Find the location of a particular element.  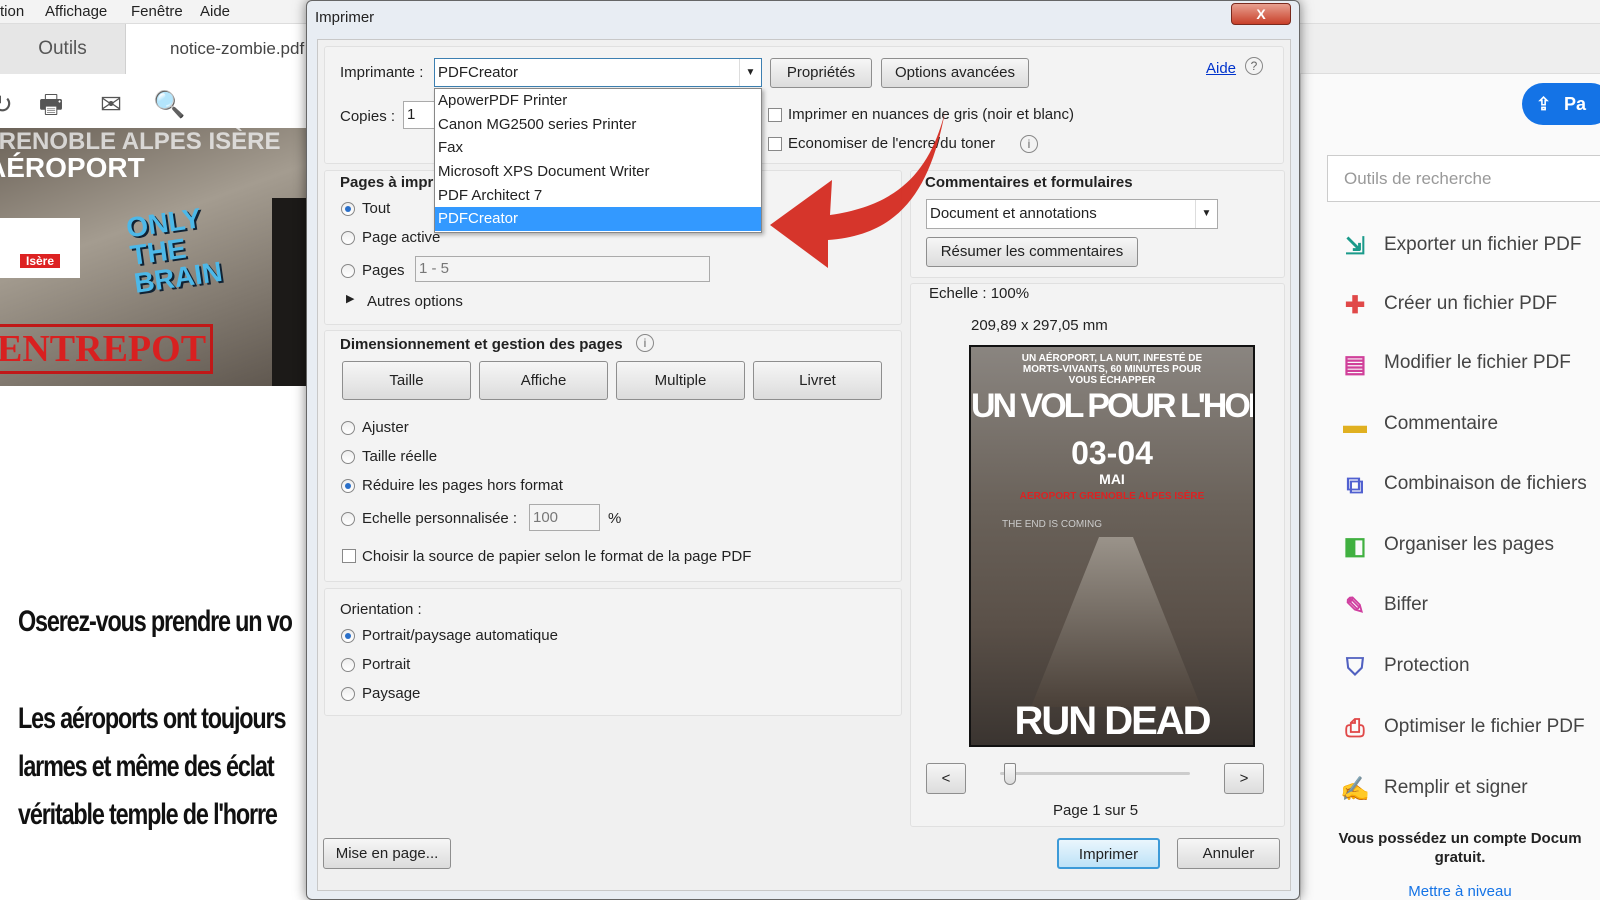

red-arrow-shape is located at coordinates (857, 190).